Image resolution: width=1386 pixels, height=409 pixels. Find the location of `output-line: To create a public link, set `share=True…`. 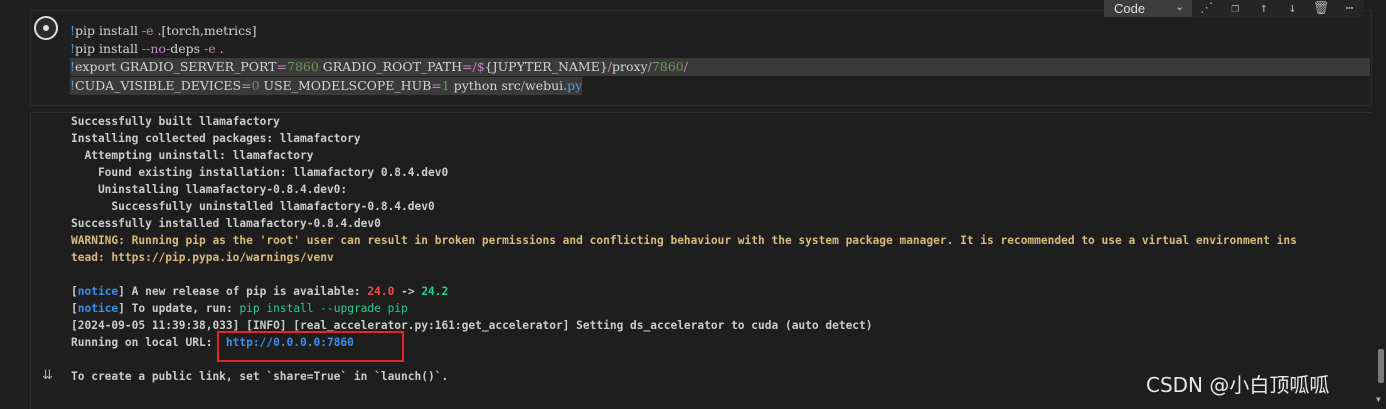

output-line: To create a public link, set `share=True… is located at coordinates (260, 376).